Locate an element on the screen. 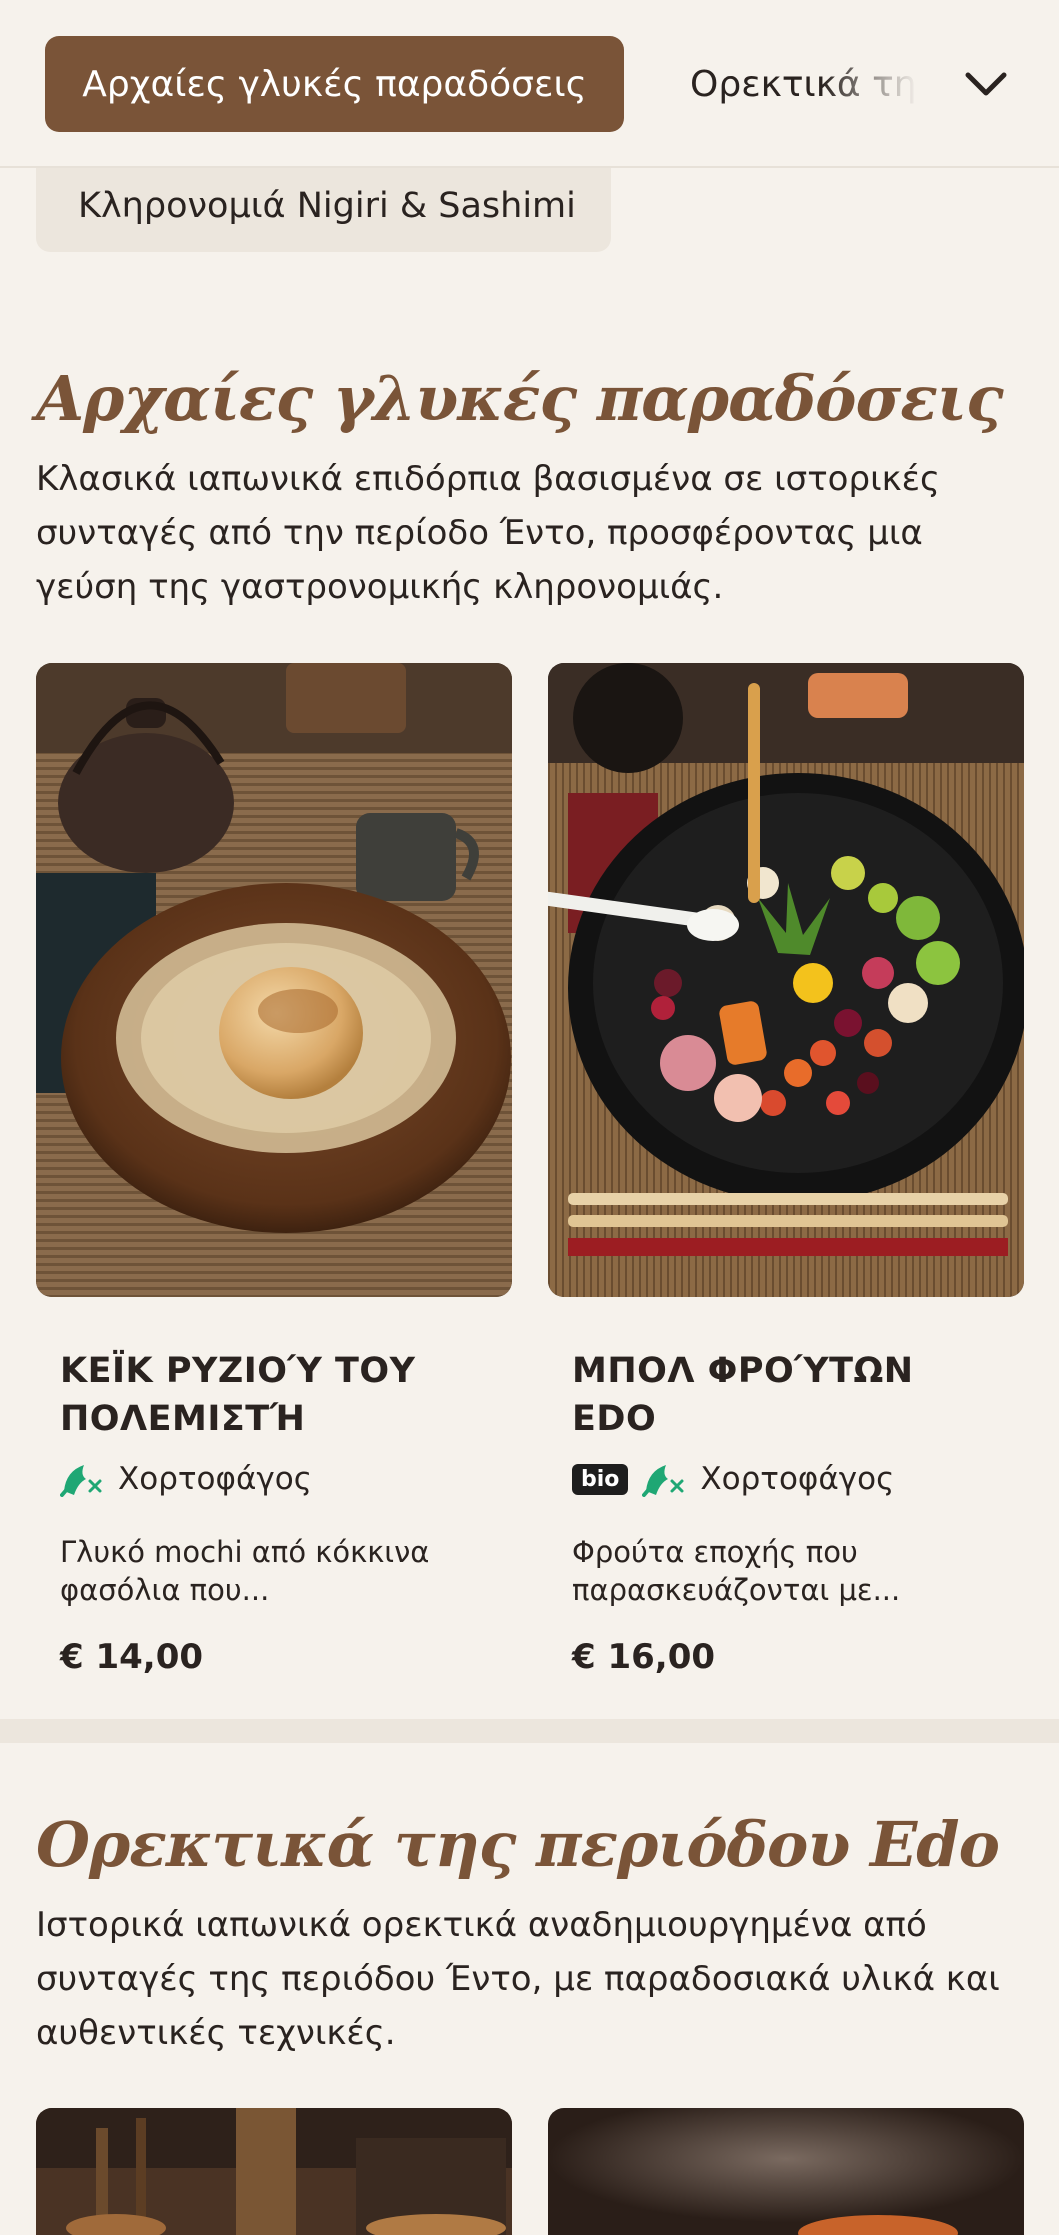 This screenshot has width=1059, height=2235. section-title: Αρχαίες γλυκές παραδόσεις is located at coordinates (520, 398).